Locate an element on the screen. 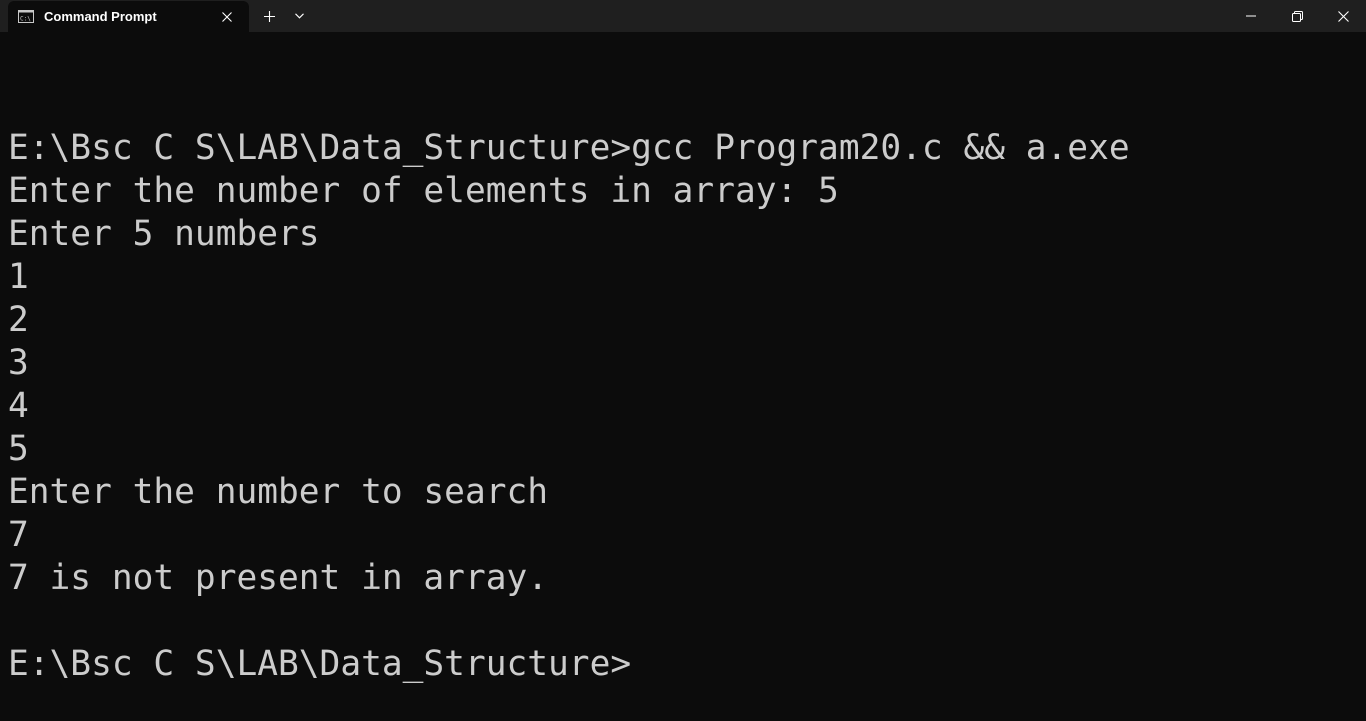 This screenshot has height=721, width=1366. terminal-line: 2 is located at coordinates (18, 320).